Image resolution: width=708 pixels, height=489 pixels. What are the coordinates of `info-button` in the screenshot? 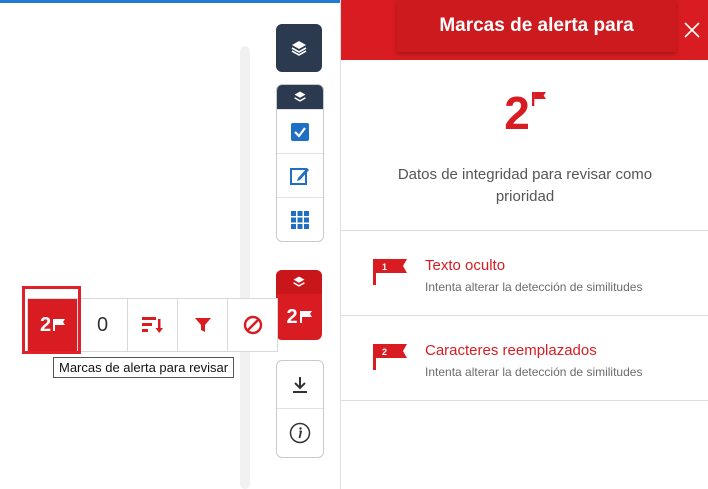 It's located at (300, 432).